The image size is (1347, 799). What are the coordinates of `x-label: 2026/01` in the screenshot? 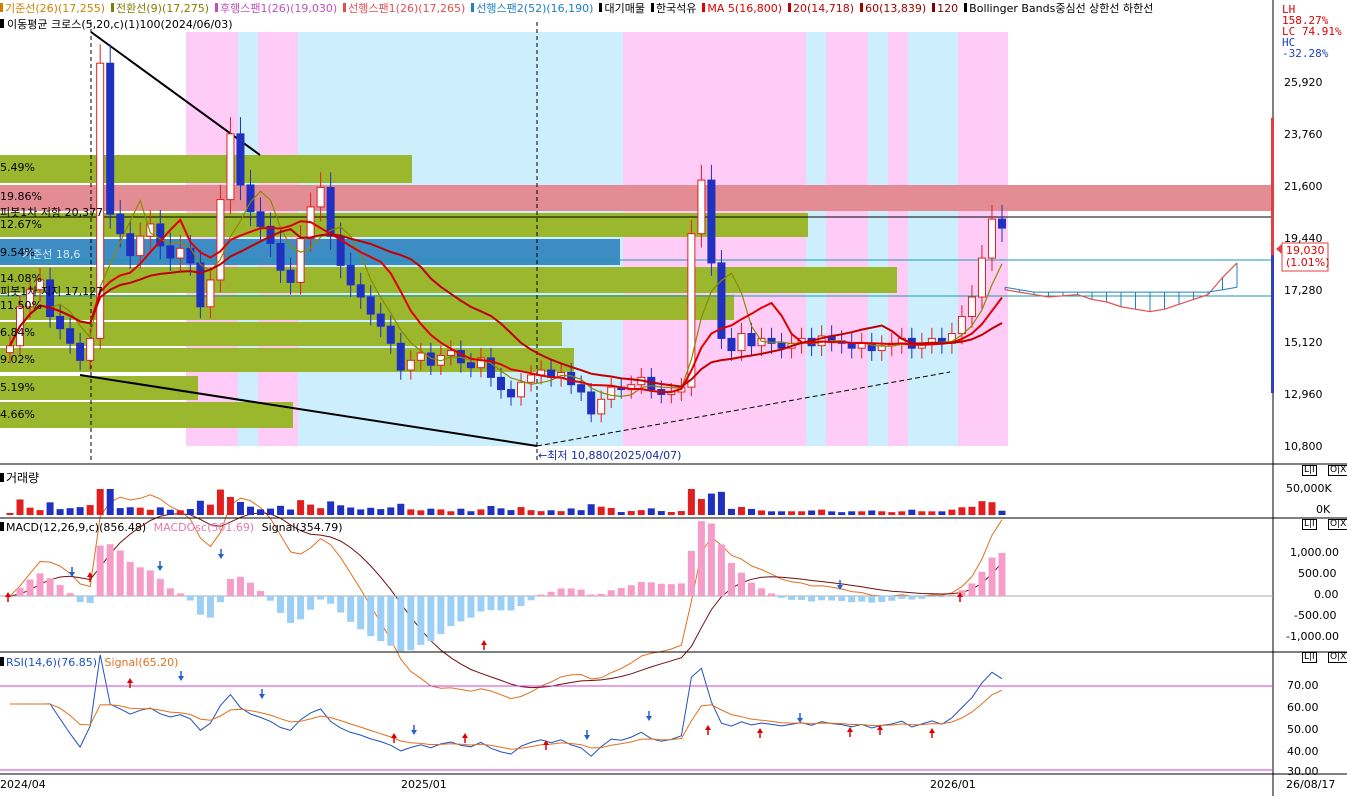 It's located at (953, 784).